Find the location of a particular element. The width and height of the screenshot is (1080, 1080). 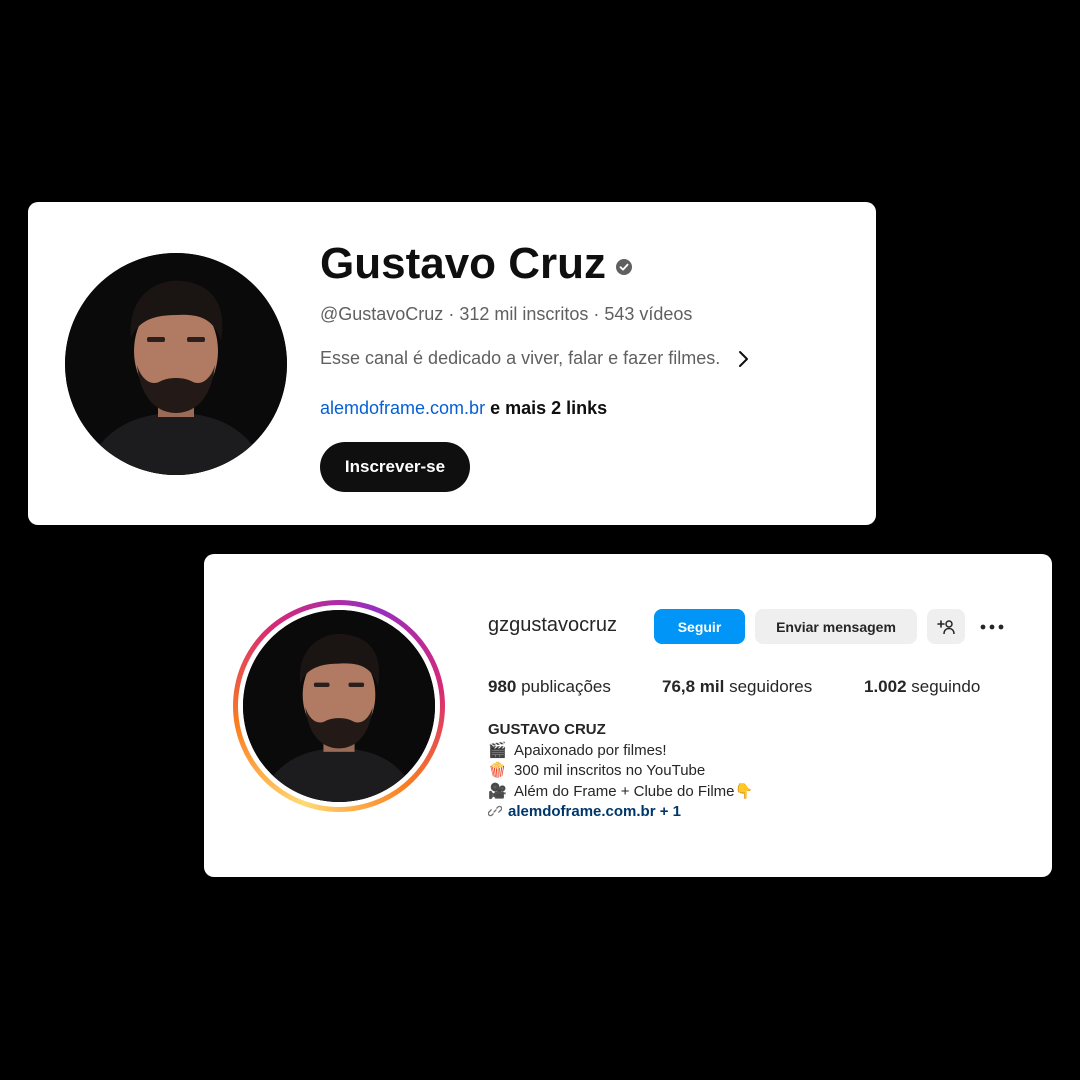

bio-link: alemdoframe.com.br is located at coordinates (582, 811).